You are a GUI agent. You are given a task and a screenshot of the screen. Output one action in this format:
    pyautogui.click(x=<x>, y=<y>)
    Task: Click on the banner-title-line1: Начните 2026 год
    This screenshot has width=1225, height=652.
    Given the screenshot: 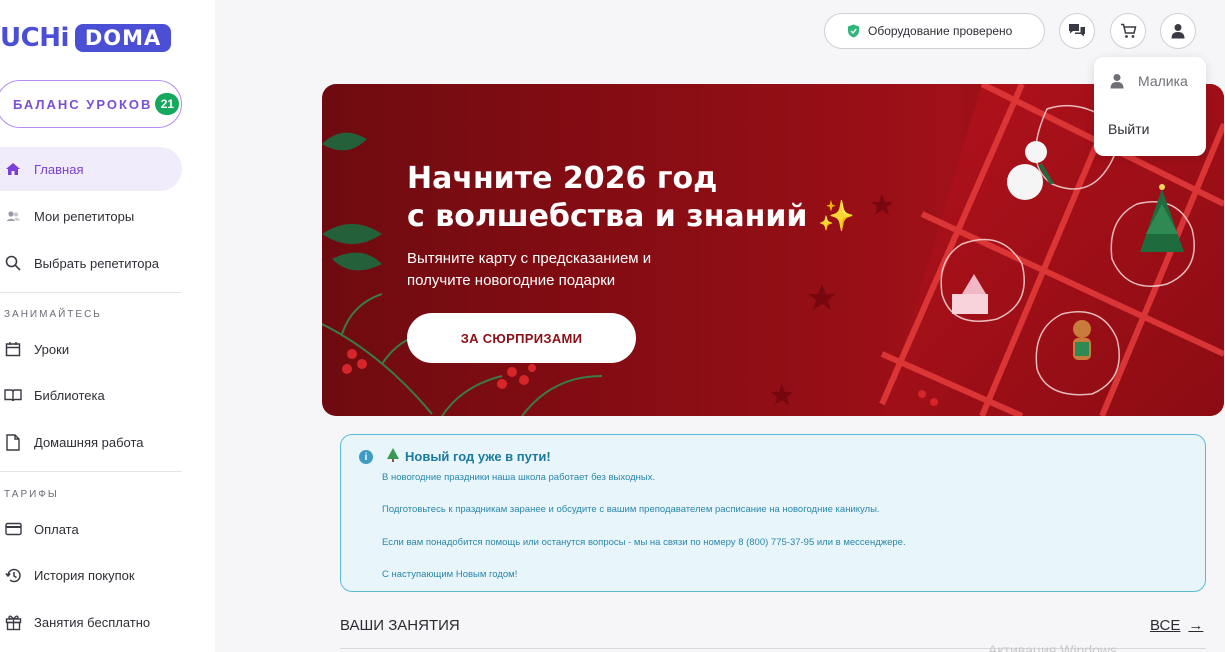 What is the action you would take?
    pyautogui.click(x=562, y=178)
    